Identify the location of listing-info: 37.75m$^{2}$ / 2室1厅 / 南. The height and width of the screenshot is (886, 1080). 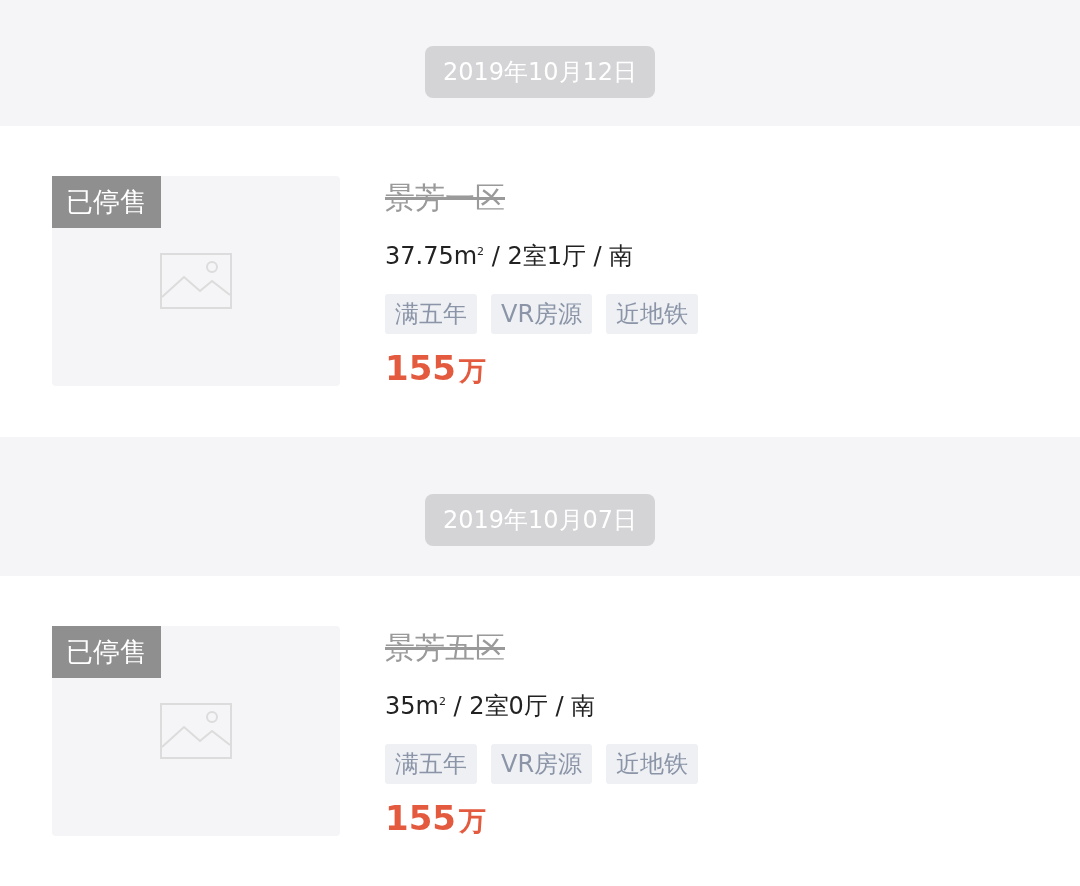
(509, 256).